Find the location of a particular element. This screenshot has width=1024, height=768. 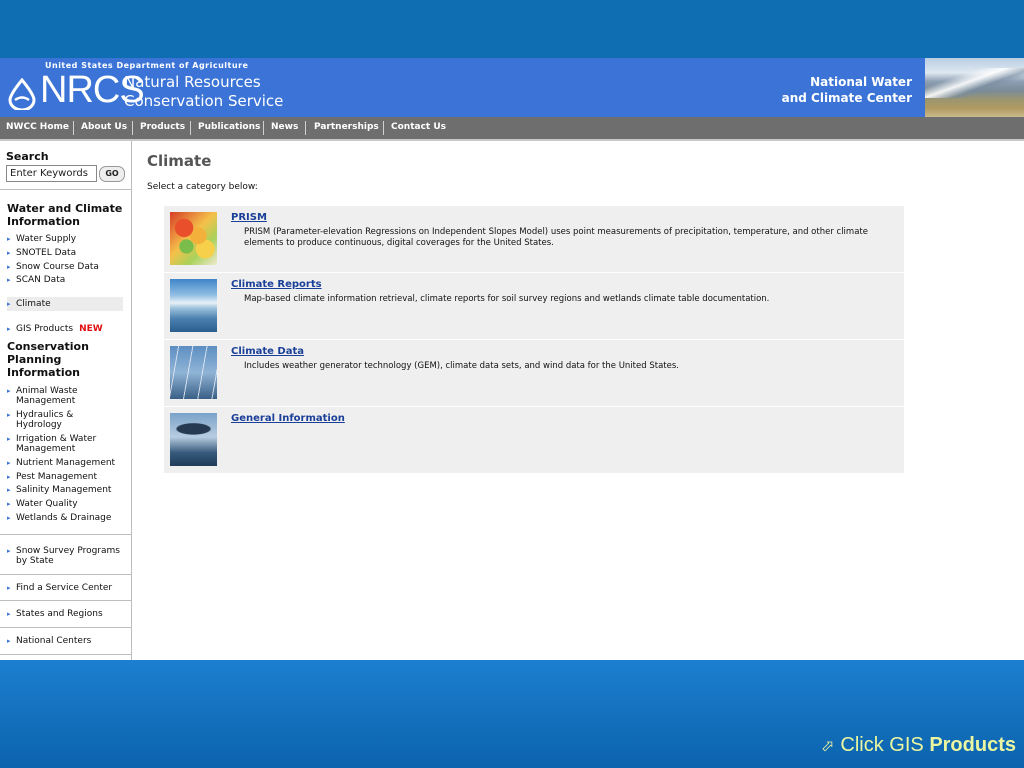

nav-products: Products is located at coordinates (162, 127).